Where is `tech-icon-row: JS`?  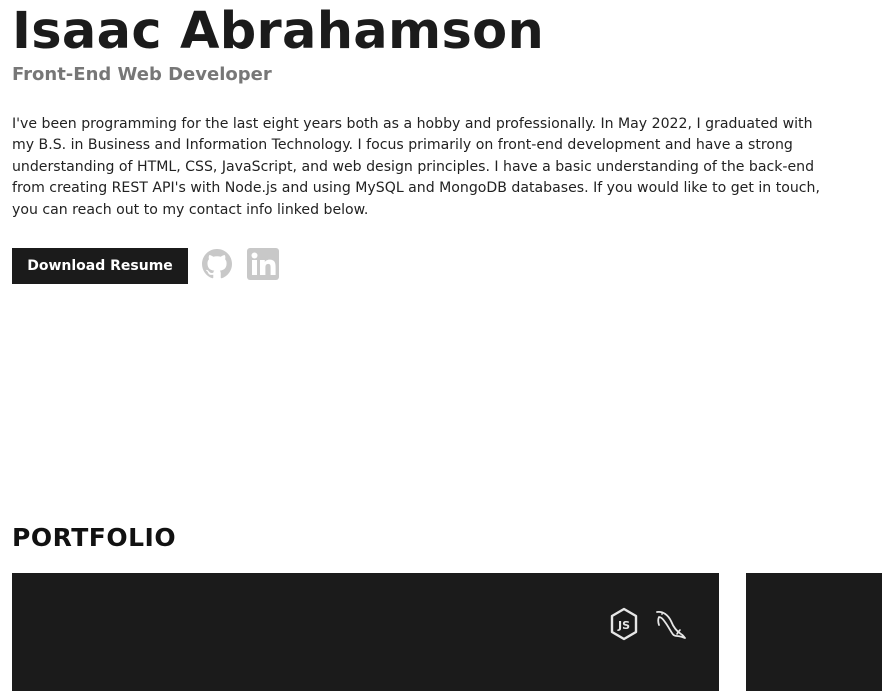 tech-icon-row: JS is located at coordinates (647, 624).